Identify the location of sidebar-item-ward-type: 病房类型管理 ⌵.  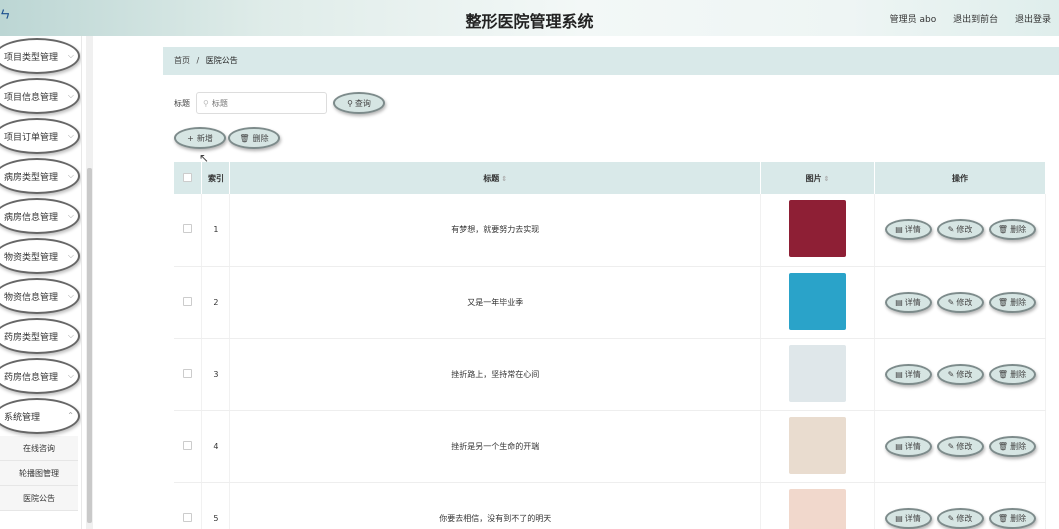
(40, 176).